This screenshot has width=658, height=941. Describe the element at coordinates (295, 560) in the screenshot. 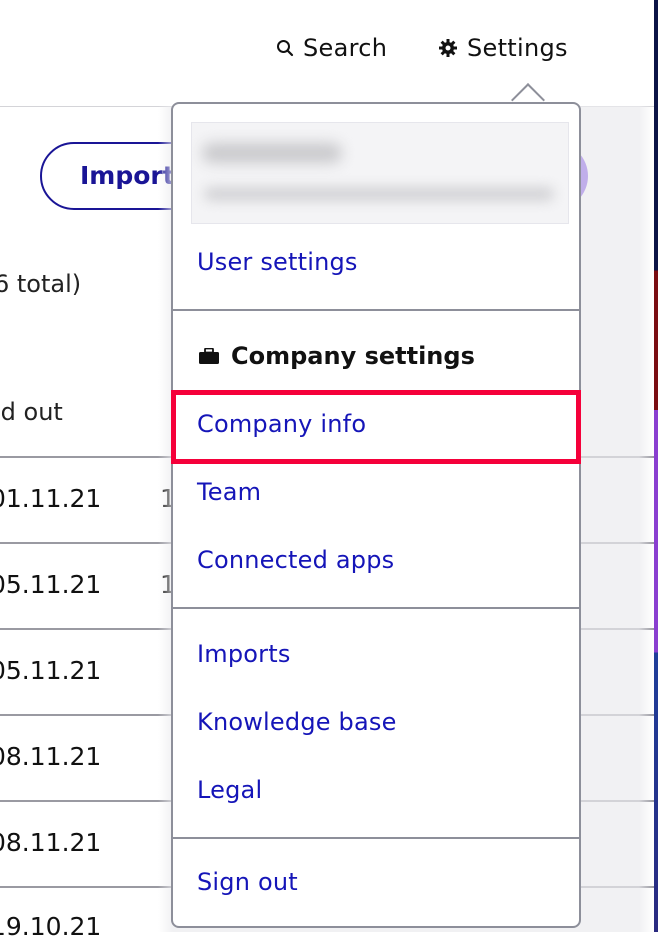

I see `menu-item-connected-apps: Connected apps` at that location.